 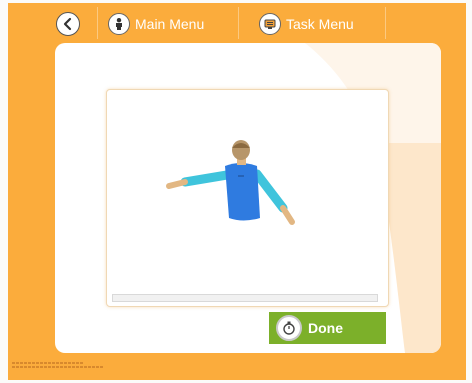 I want to click on stopwatch-icon, so click(x=289, y=328).